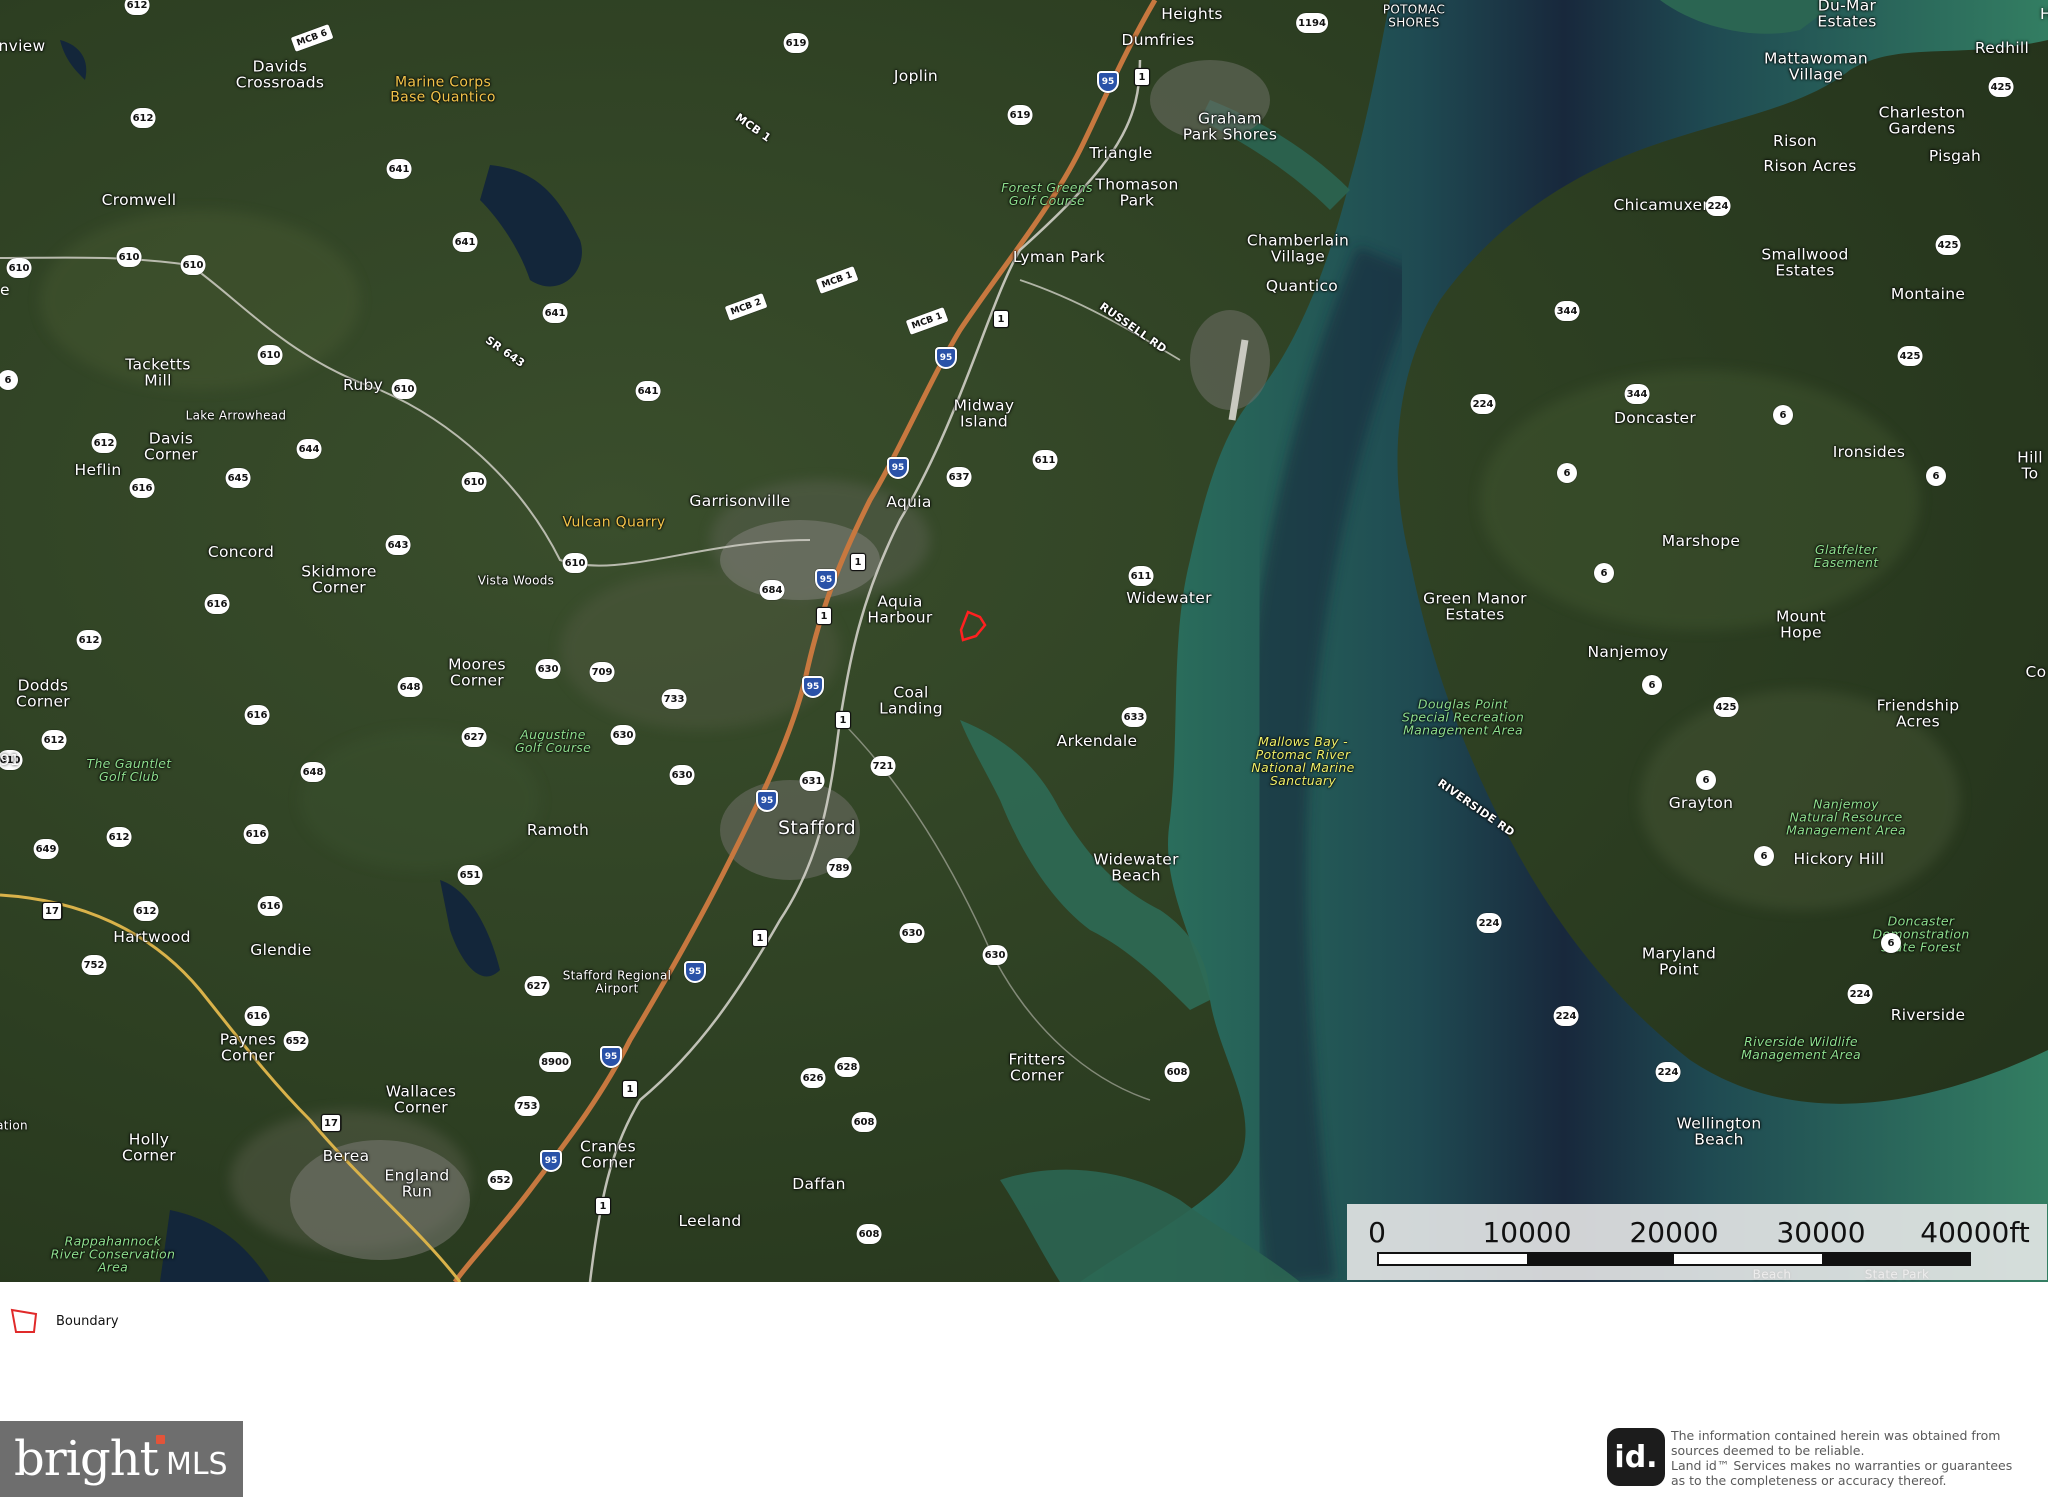 This screenshot has height=1497, width=2048. I want to click on legend-label: Boundary, so click(87, 1321).